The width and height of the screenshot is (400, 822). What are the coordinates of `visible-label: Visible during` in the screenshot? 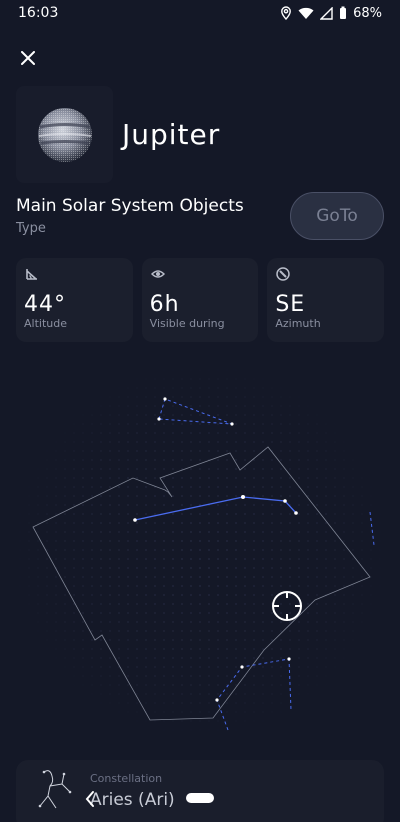 It's located at (187, 323).